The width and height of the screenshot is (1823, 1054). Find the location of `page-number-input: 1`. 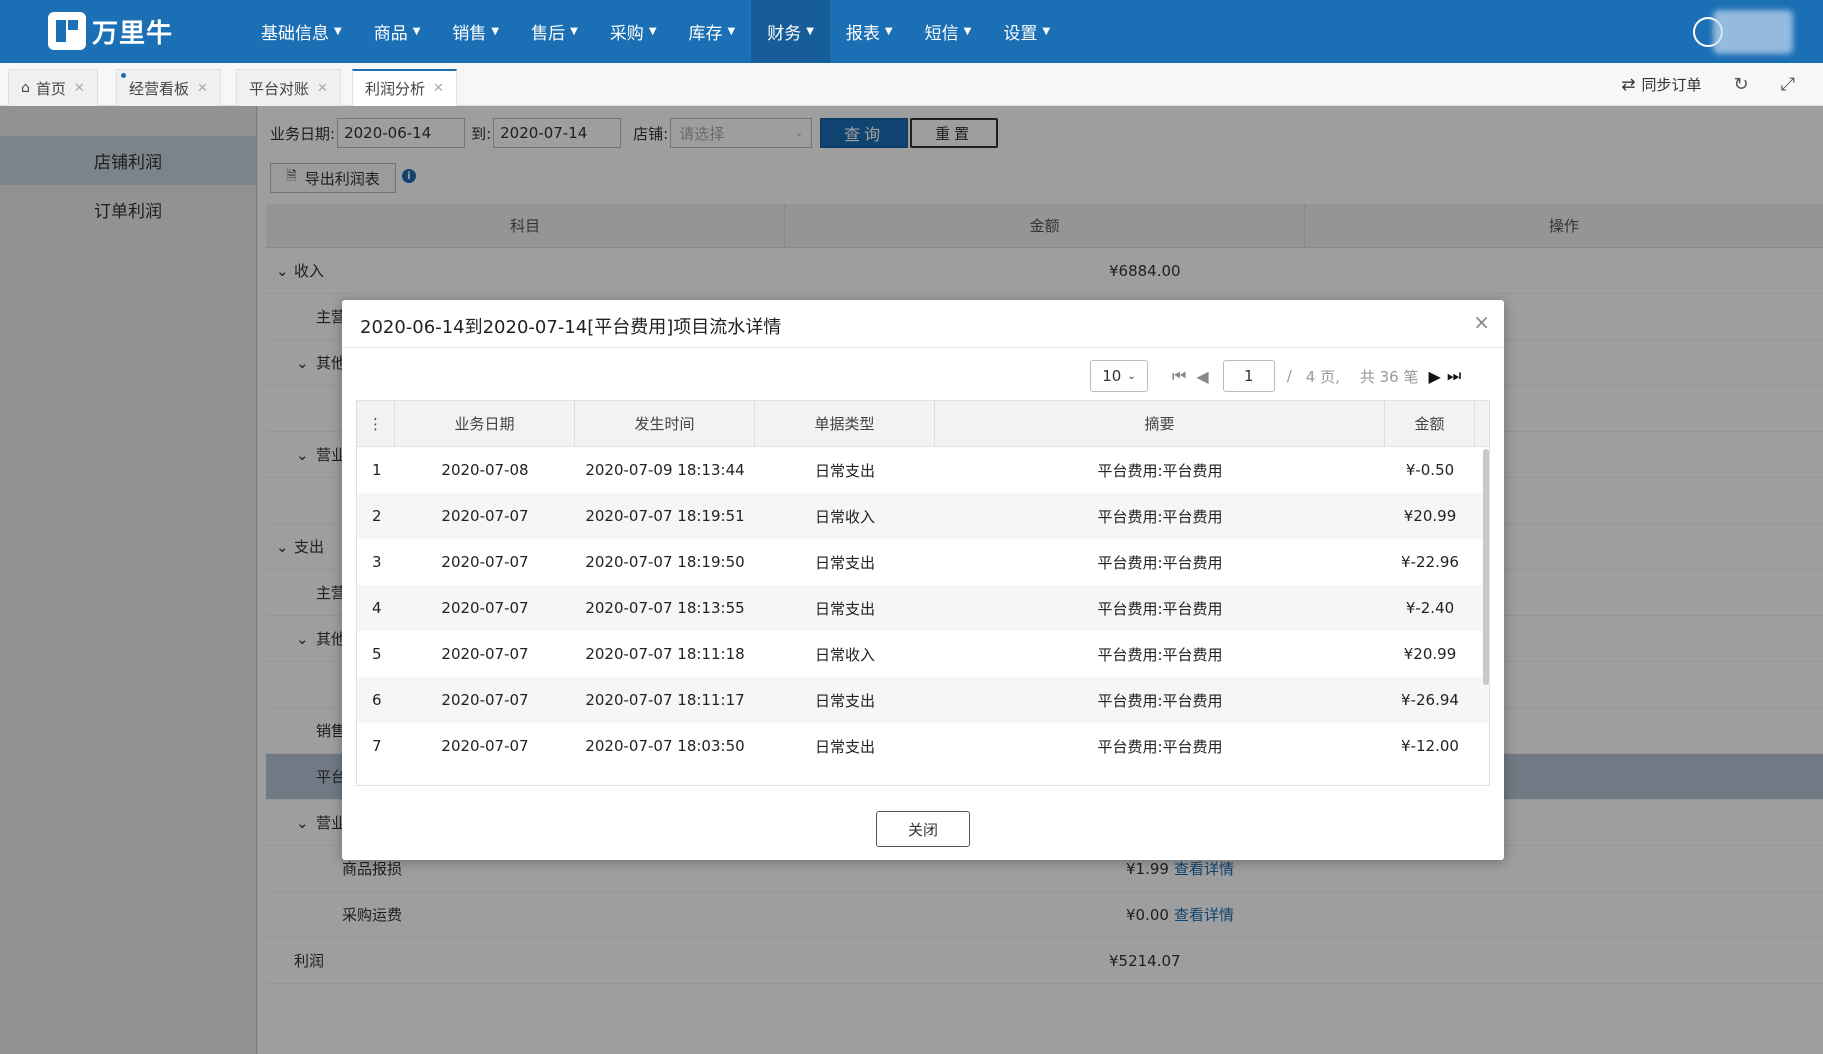

page-number-input: 1 is located at coordinates (1248, 376).